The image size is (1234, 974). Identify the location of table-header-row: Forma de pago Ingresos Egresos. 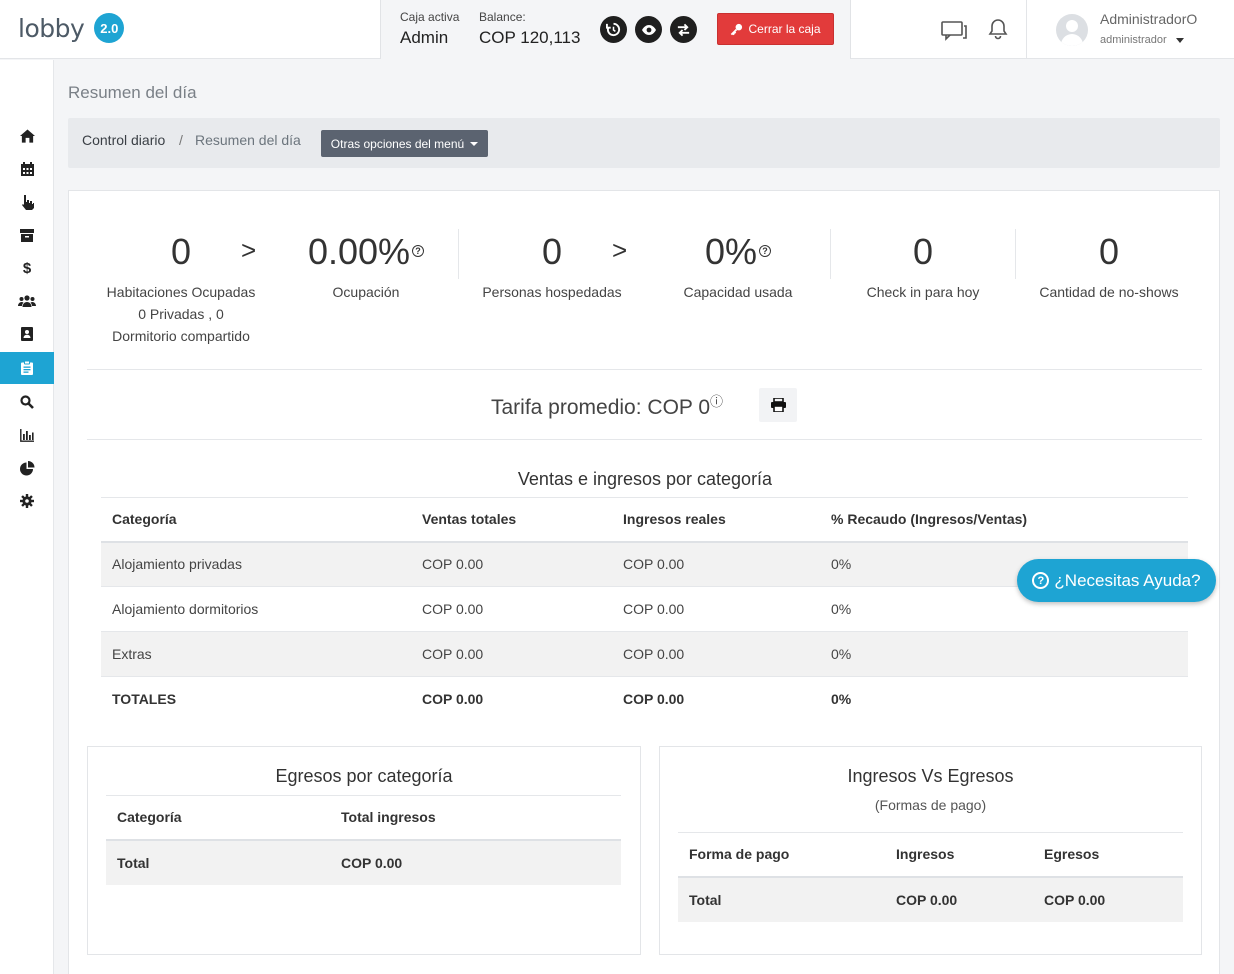
(930, 855).